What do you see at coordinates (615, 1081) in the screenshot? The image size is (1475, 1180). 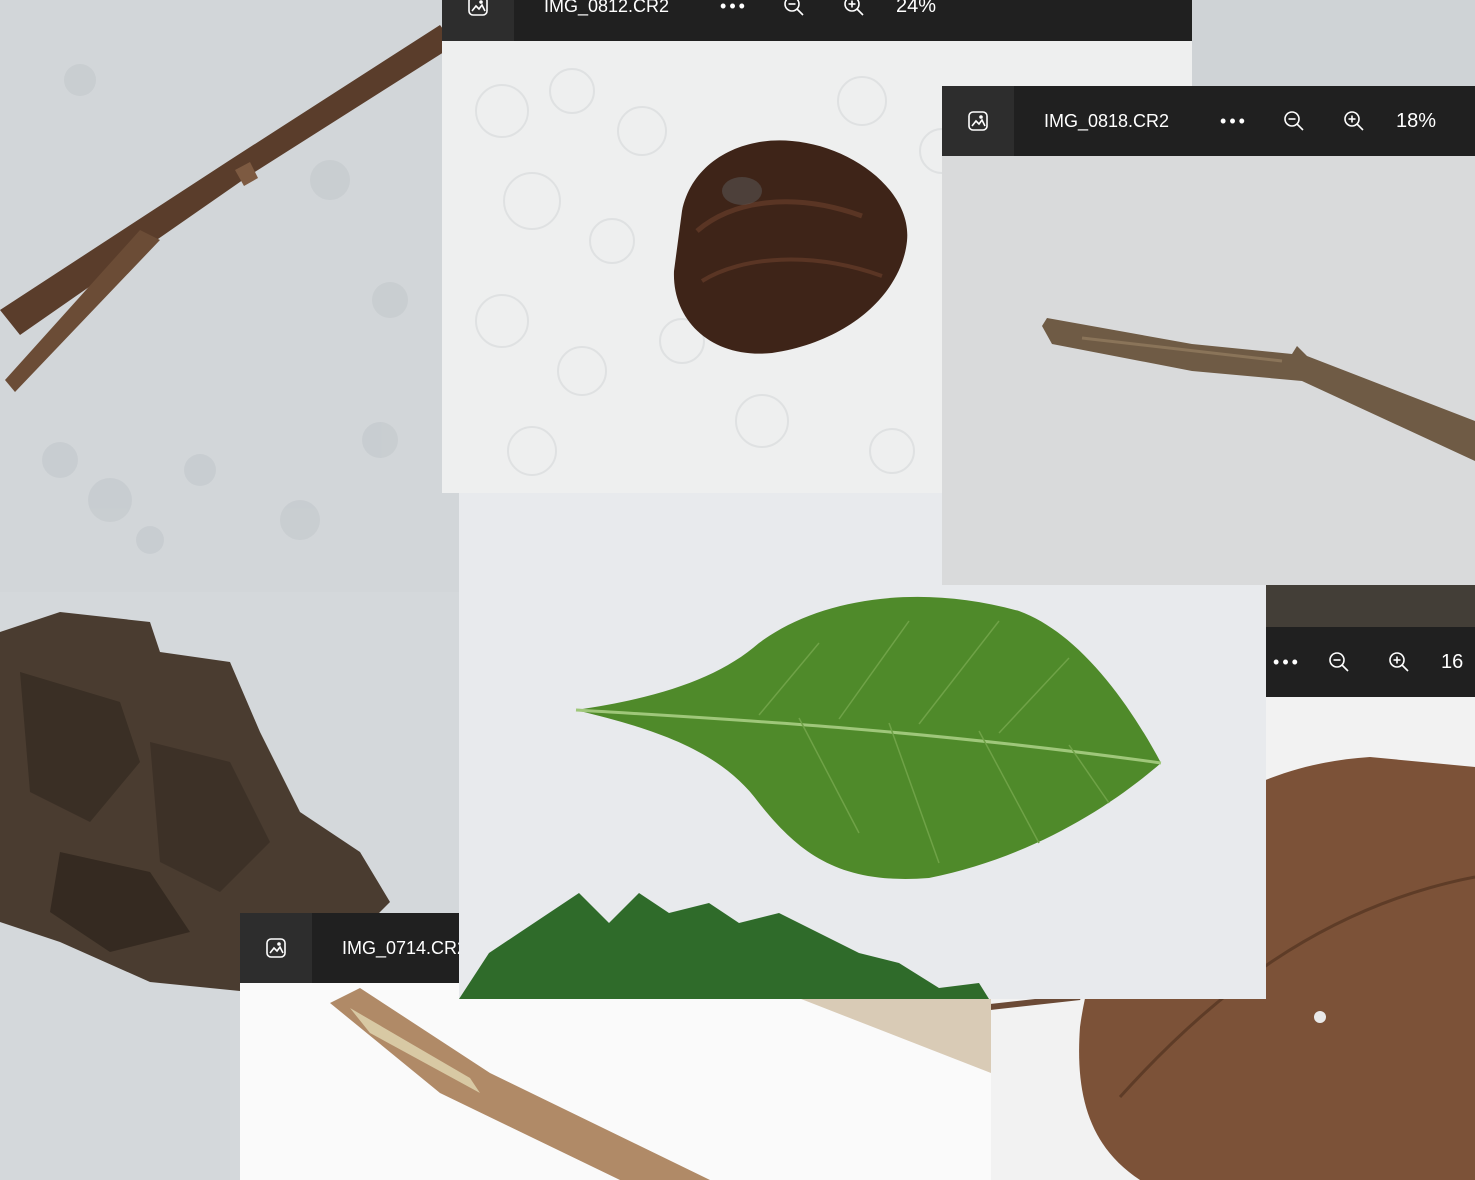 I see `photo-stick` at bounding box center [615, 1081].